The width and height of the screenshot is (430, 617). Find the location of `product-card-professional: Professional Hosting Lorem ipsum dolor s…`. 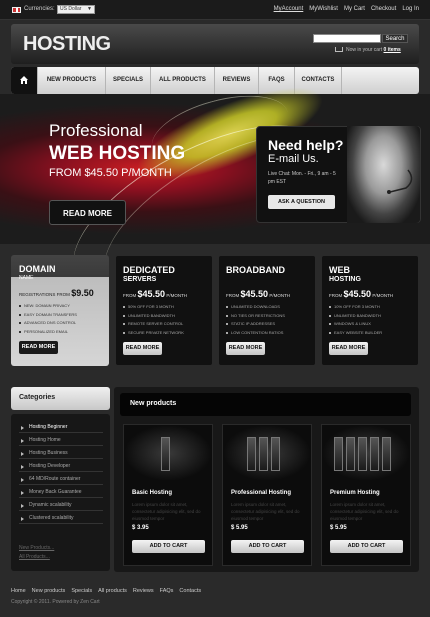

product-card-professional: Professional Hosting Lorem ipsum dolor s… is located at coordinates (267, 495).